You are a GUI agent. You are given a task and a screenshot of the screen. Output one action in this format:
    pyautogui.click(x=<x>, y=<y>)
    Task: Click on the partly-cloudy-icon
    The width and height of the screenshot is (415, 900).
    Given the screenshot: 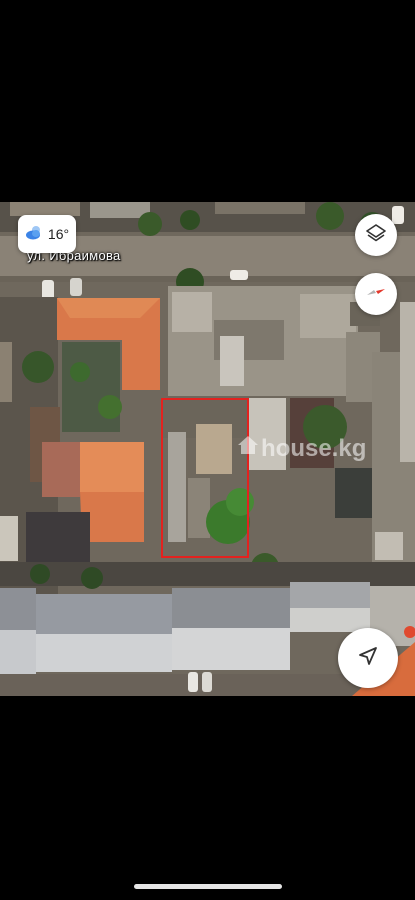 What is the action you would take?
    pyautogui.click(x=34, y=234)
    